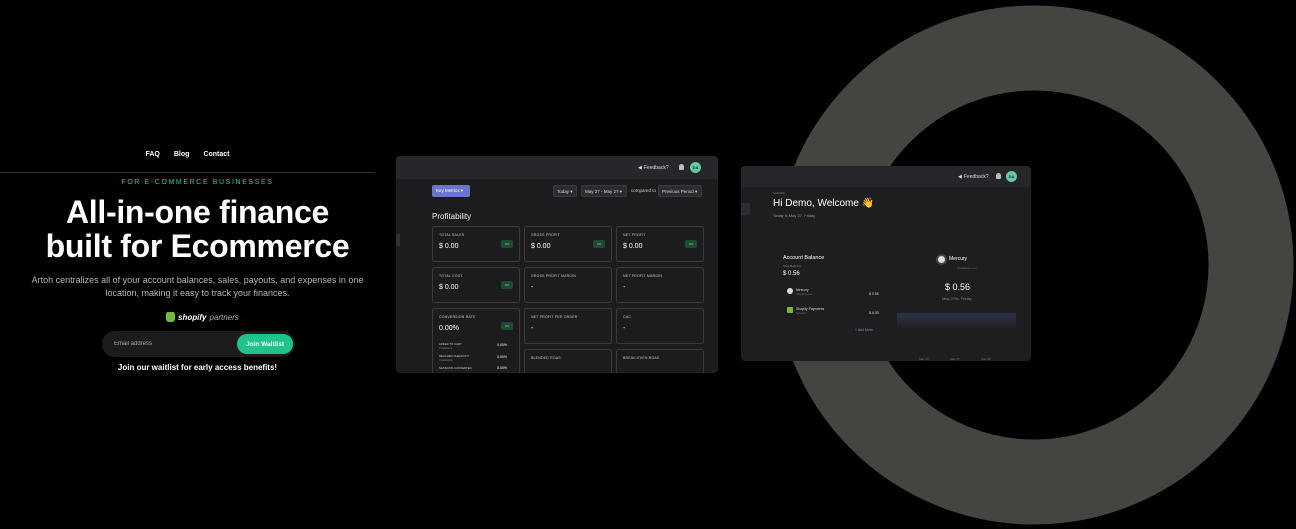 The image size is (1296, 529). I want to click on partner-brand: shopify, so click(192, 317).